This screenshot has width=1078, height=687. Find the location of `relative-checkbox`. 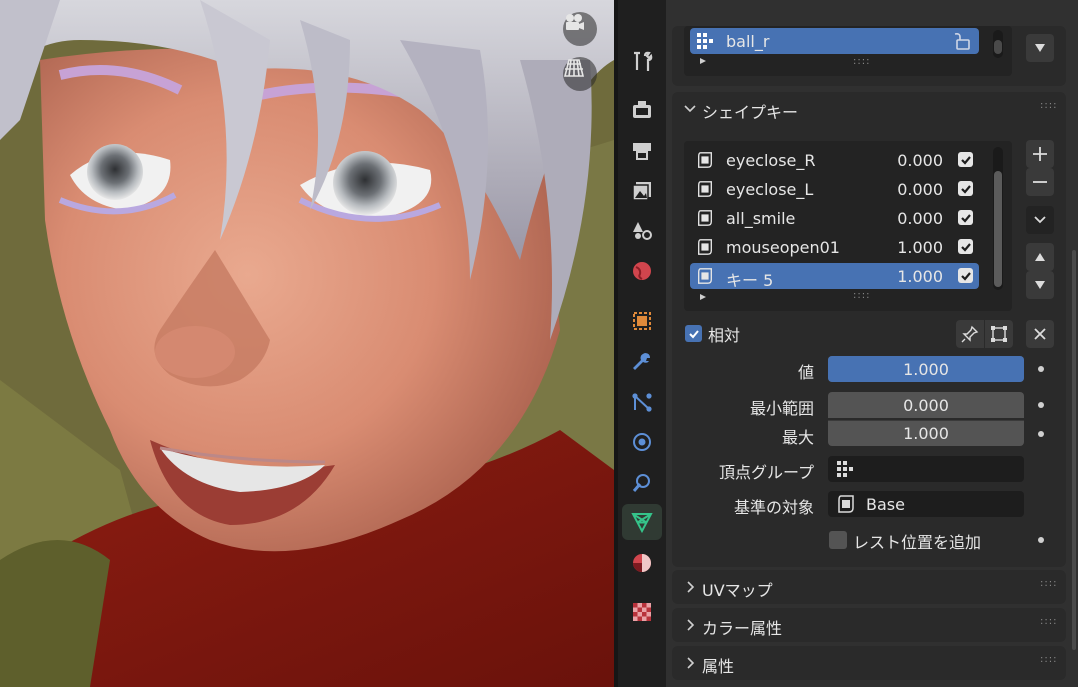

relative-checkbox is located at coordinates (693, 333).